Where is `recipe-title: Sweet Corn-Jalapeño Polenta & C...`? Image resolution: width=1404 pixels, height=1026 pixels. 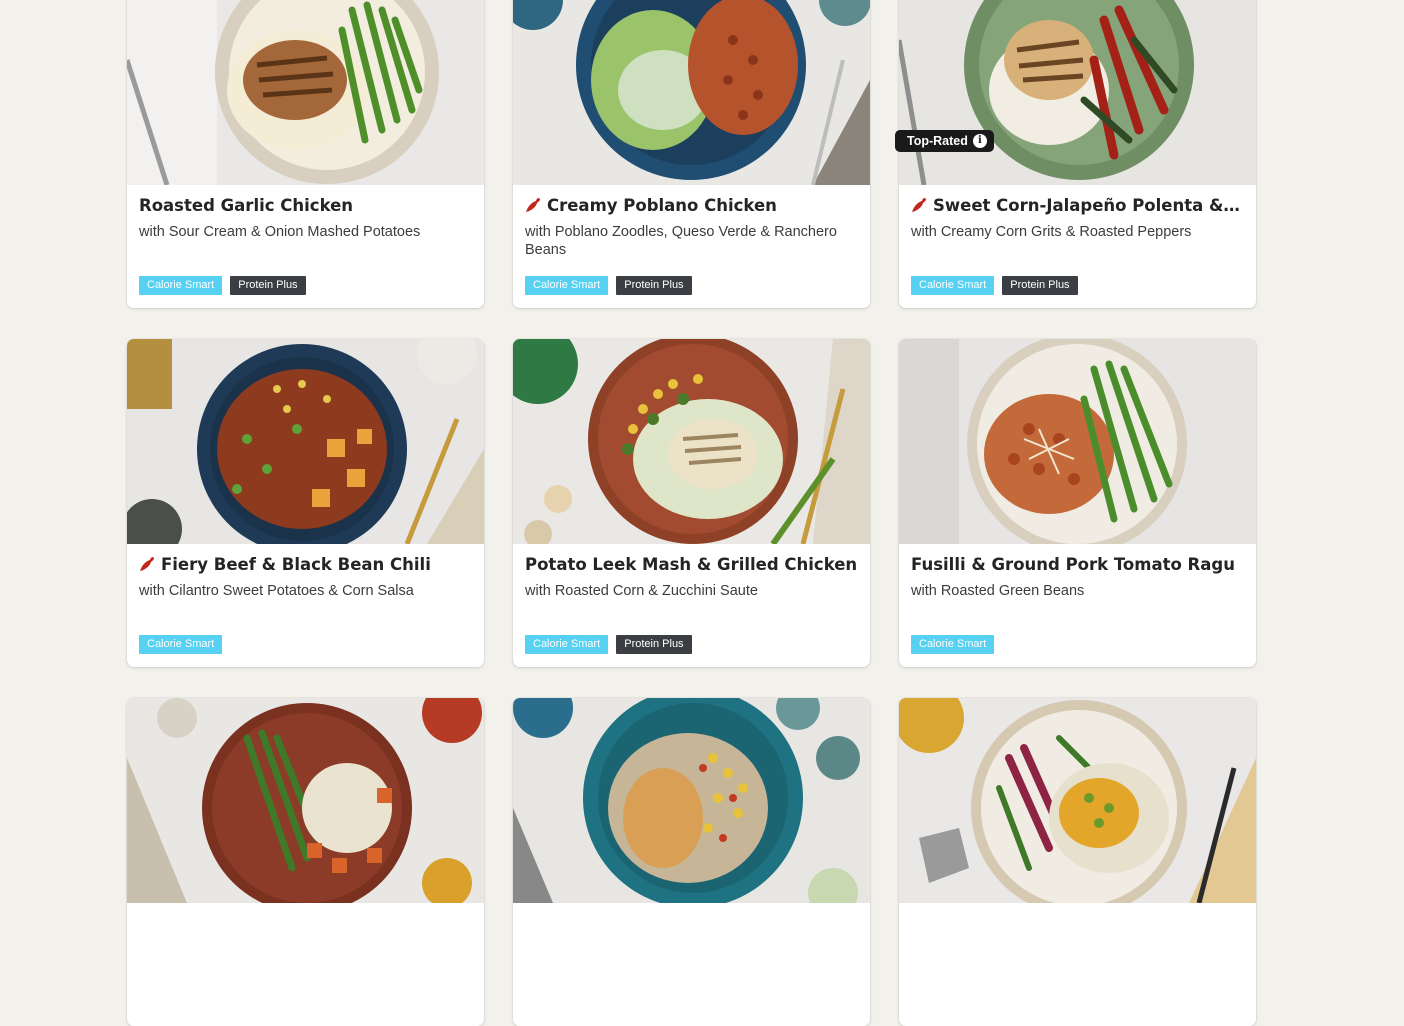 recipe-title: Sweet Corn-Jalapeño Polenta & C... is located at coordinates (1077, 206).